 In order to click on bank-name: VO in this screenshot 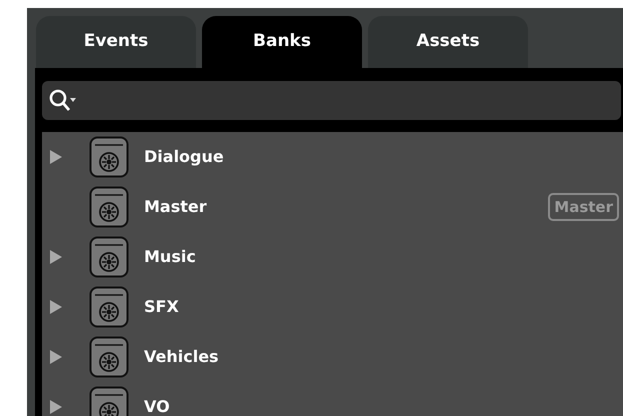, I will do `click(157, 405)`.